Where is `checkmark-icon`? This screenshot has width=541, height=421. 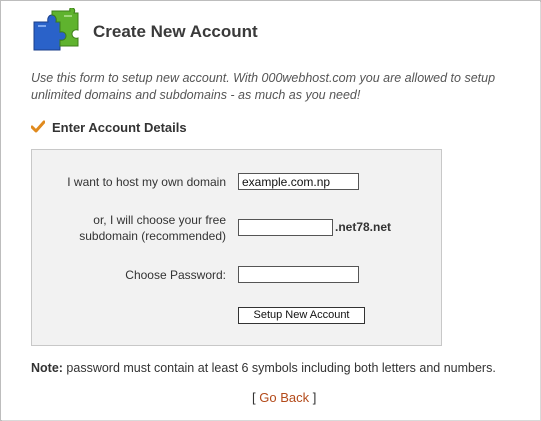 checkmark-icon is located at coordinates (38, 127).